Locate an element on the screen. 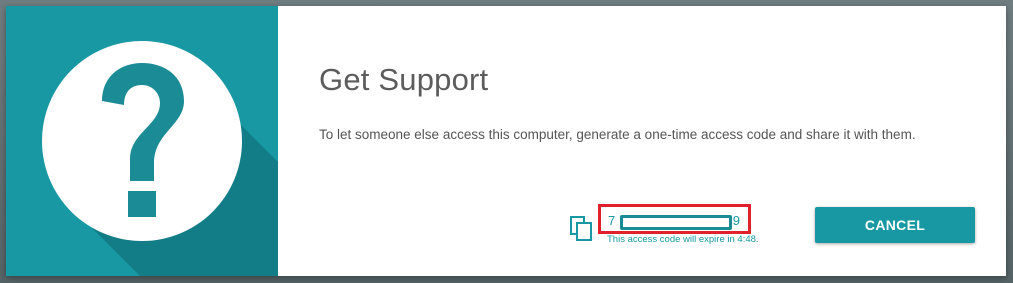 The width and height of the screenshot is (1013, 283). access-code-first-char: 7 is located at coordinates (612, 220).